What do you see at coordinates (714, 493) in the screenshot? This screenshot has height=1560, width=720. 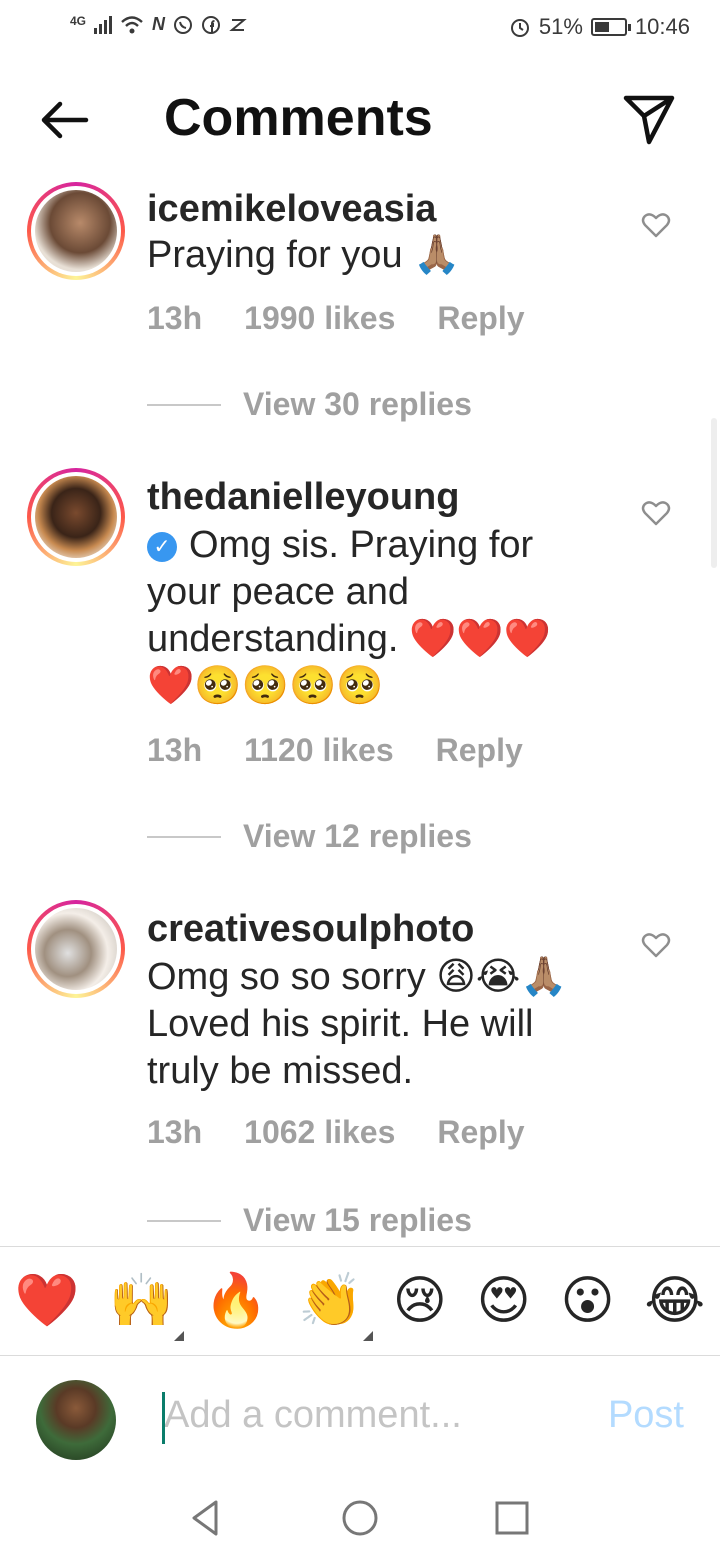 I see `scrollbar` at bounding box center [714, 493].